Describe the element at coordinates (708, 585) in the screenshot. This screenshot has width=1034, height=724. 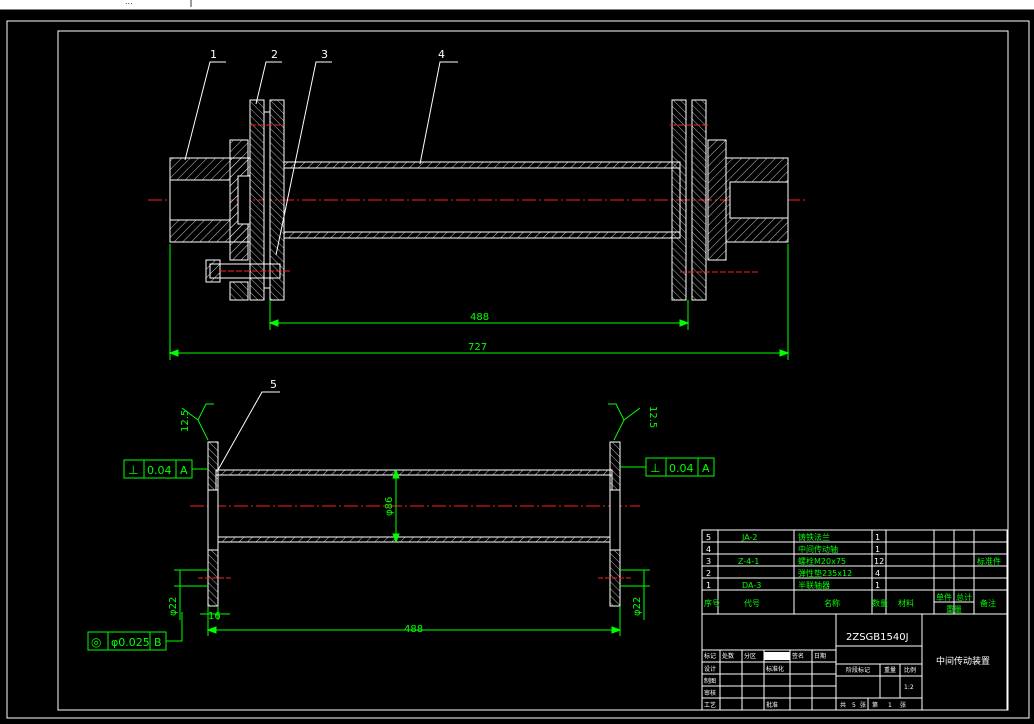
I see `part-no: 1` at that location.